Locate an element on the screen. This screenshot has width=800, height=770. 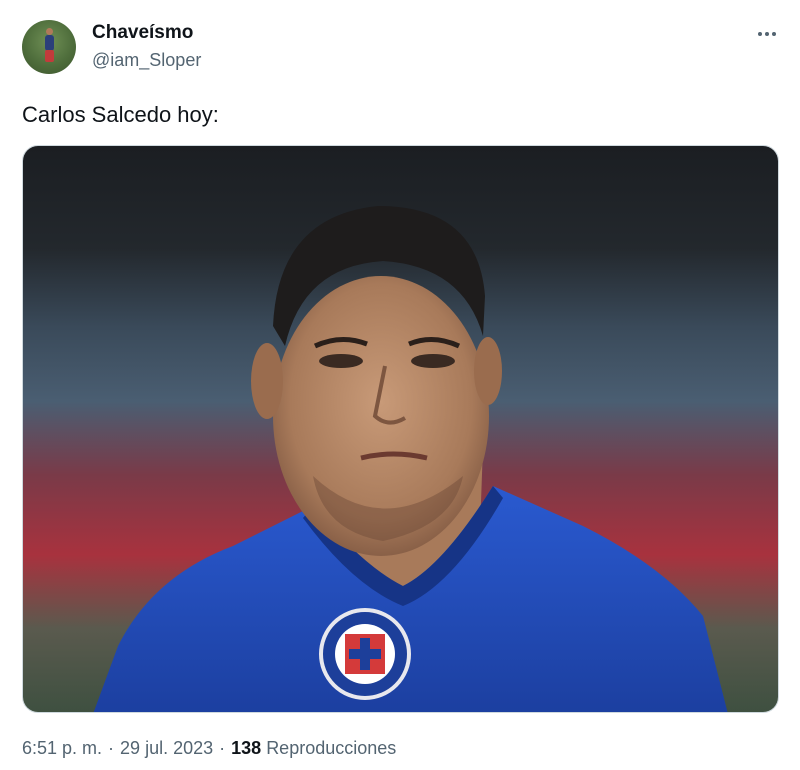
more-options-button is located at coordinates (767, 34).